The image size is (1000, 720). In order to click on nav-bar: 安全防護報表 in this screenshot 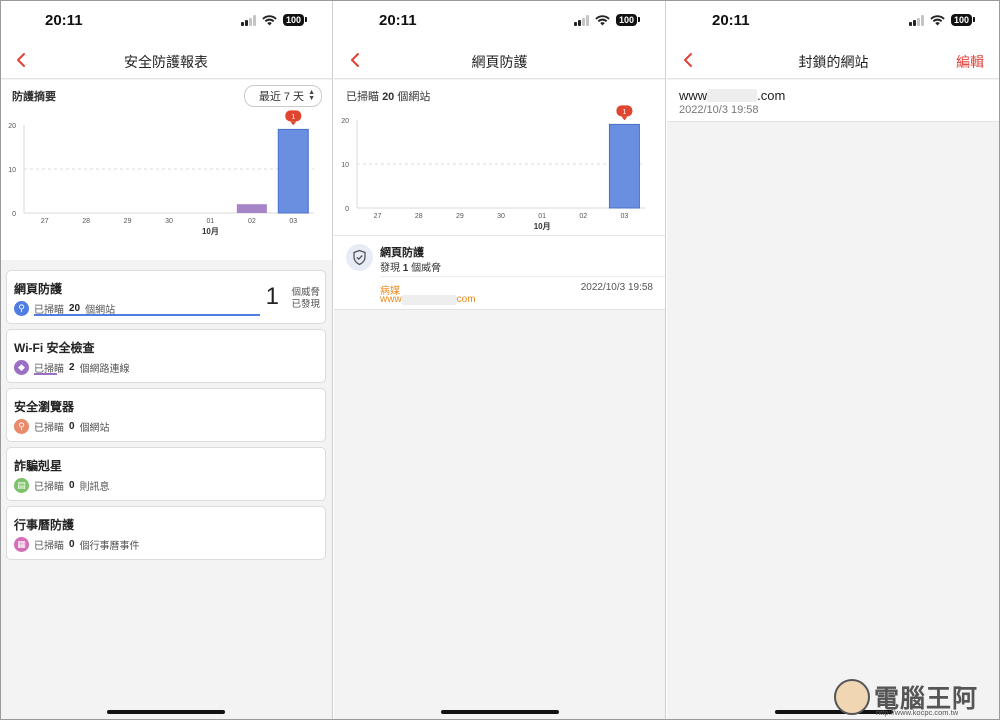, I will do `click(166, 61)`.